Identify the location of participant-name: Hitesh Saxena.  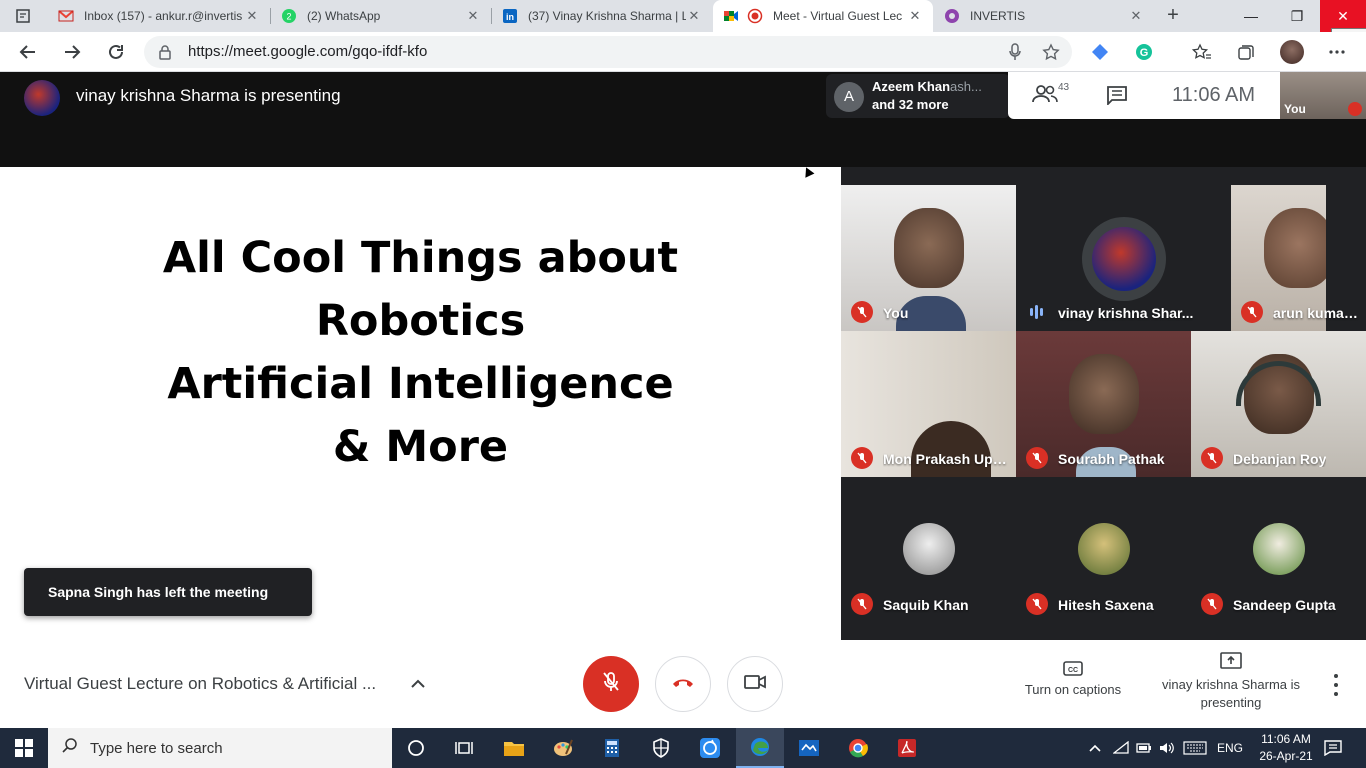
(1106, 605).